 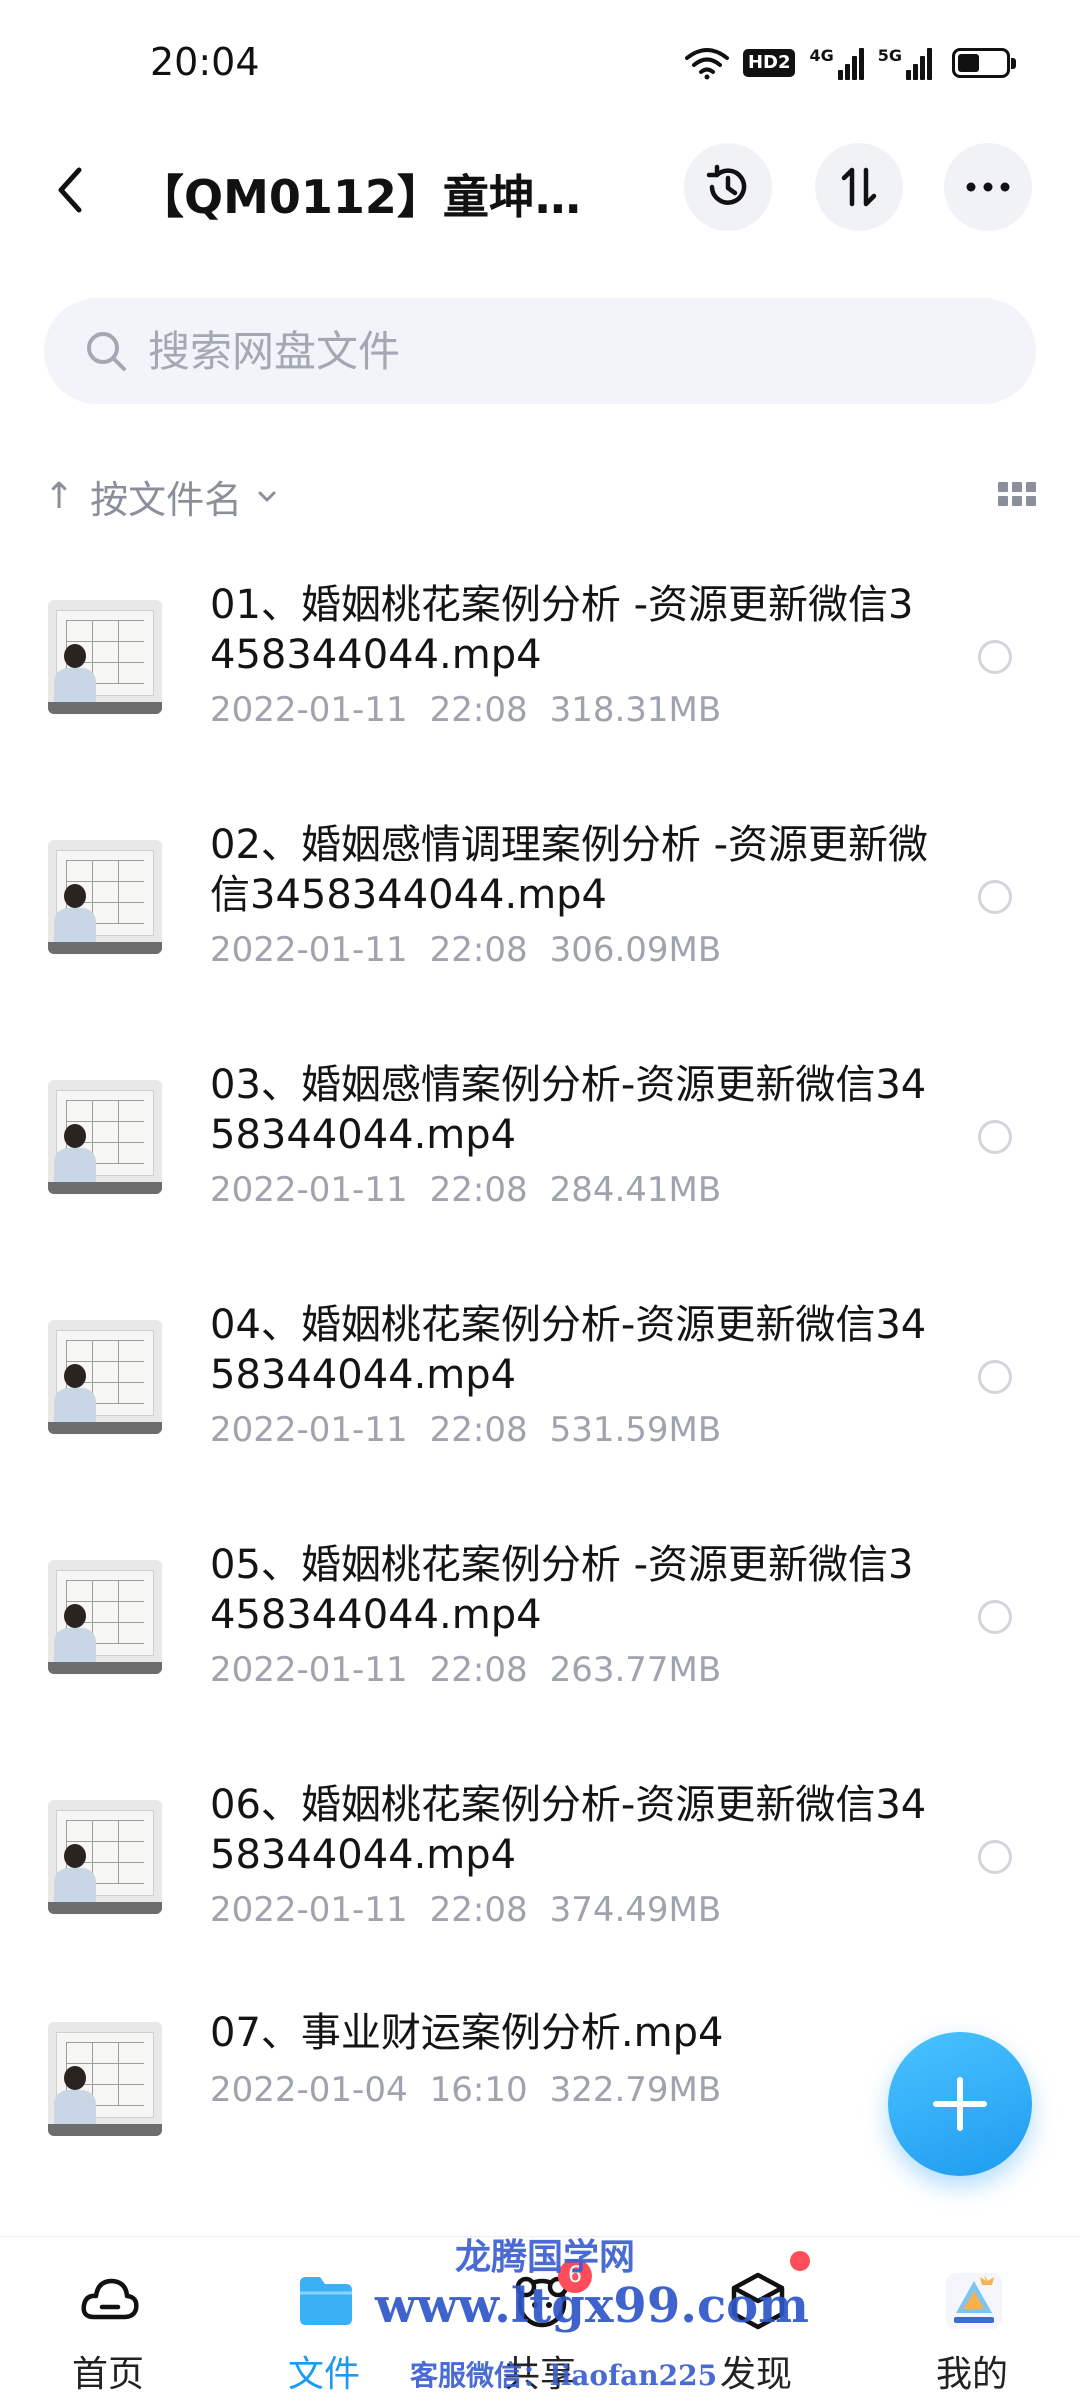 I want to click on battery-icon, so click(x=984, y=63).